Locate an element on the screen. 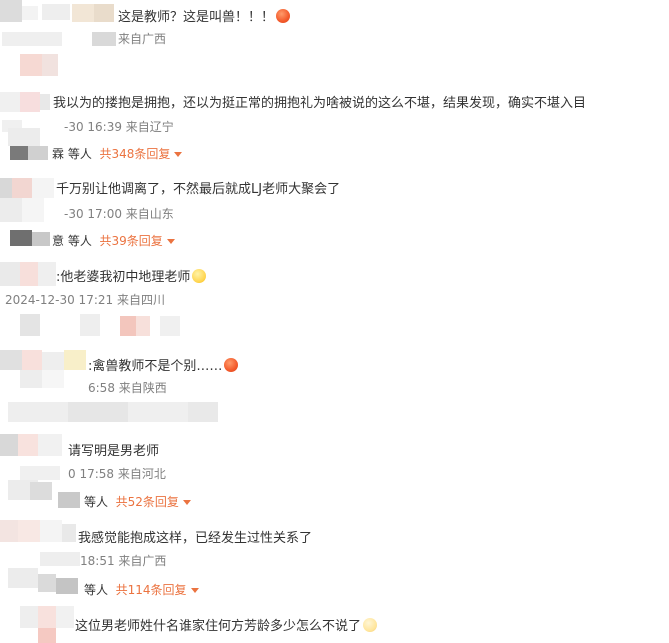 This screenshot has height=643, width=669. comment-meta: 18:51 来自广西 is located at coordinates (123, 561).